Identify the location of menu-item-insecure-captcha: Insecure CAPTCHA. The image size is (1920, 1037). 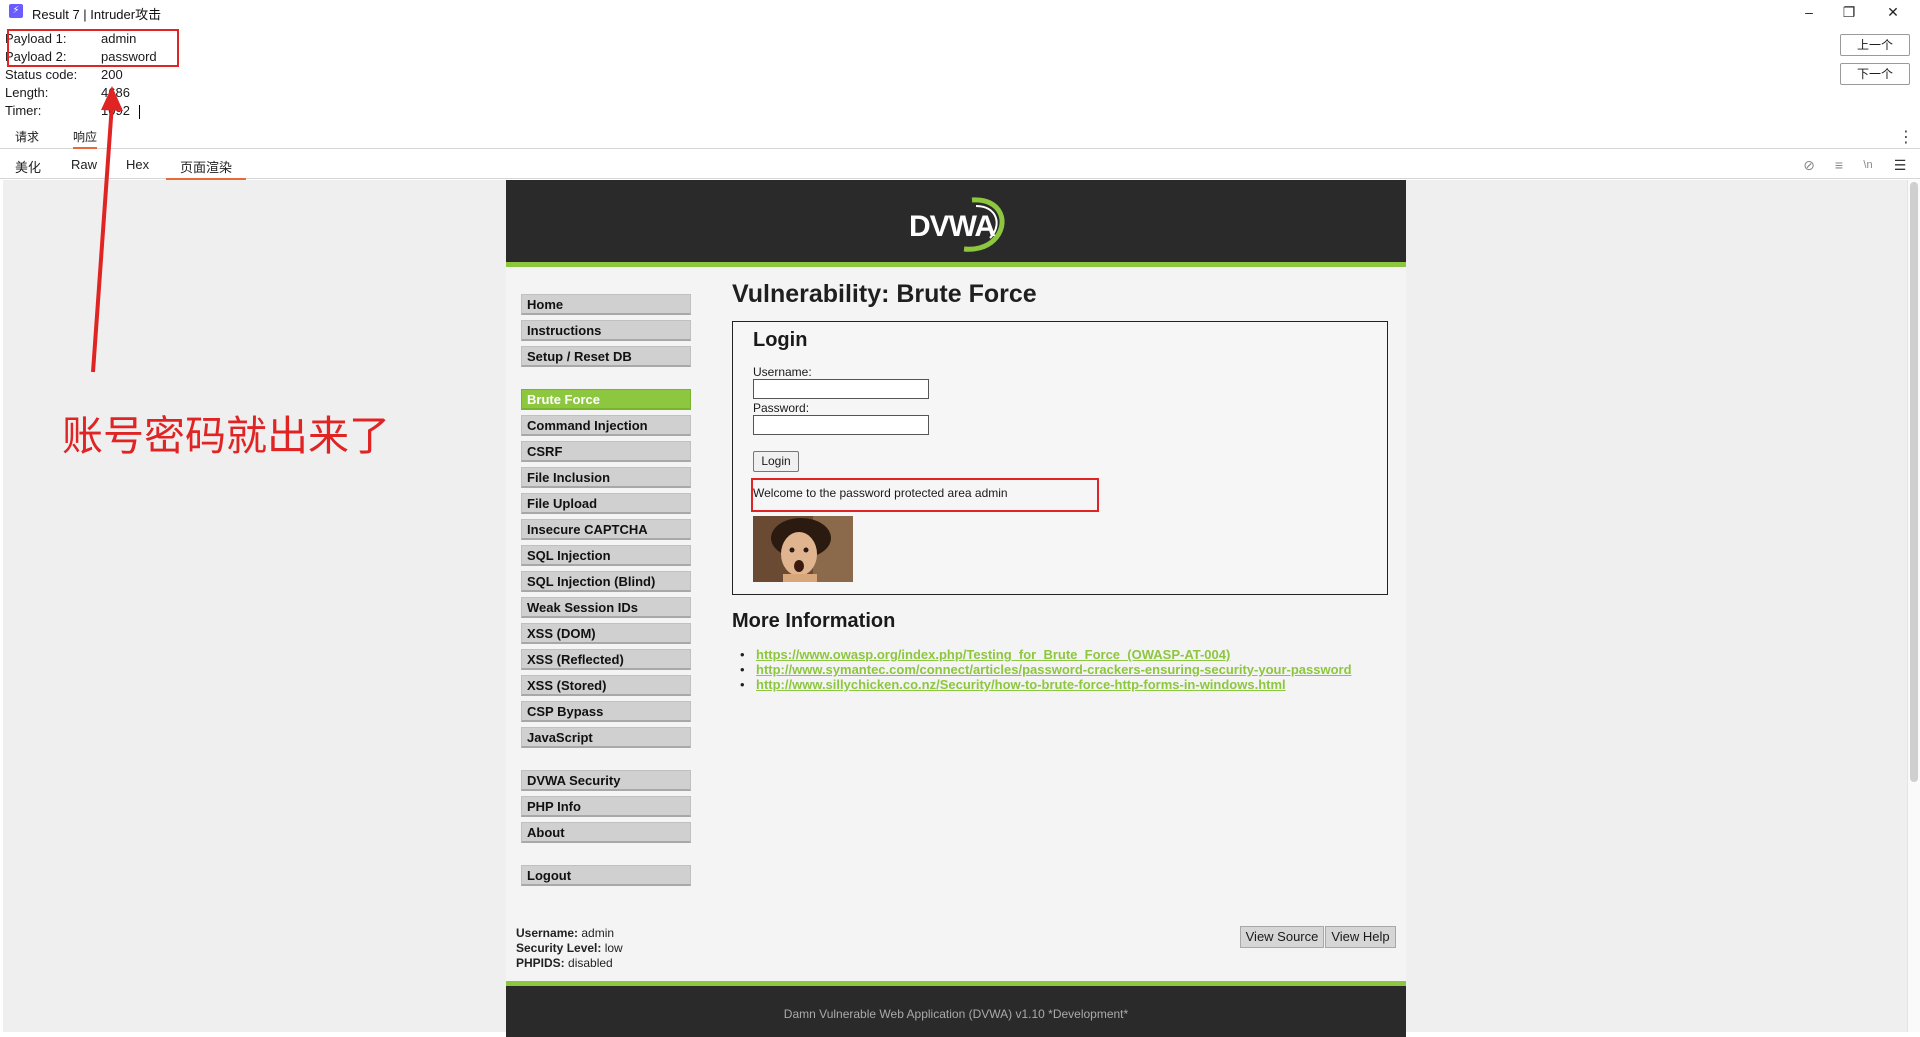
(606, 529).